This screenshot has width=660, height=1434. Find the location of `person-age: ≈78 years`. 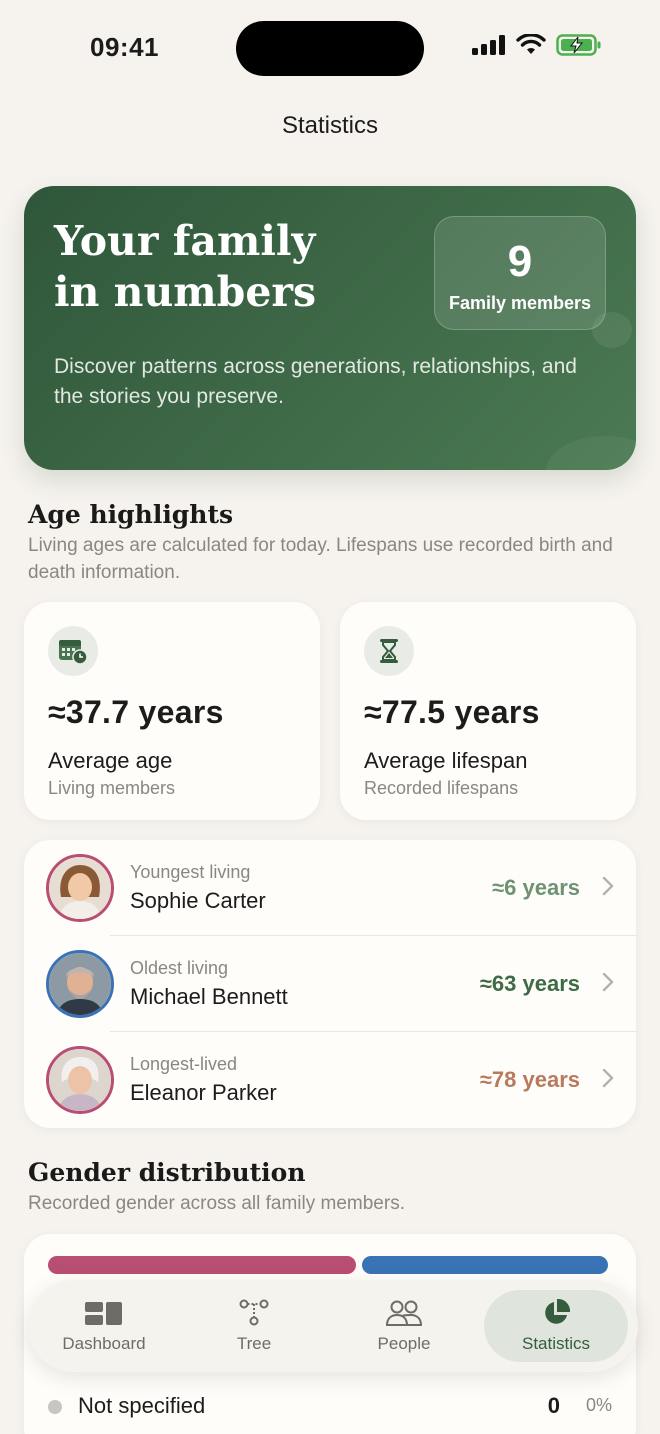

person-age: ≈78 years is located at coordinates (529, 1079).